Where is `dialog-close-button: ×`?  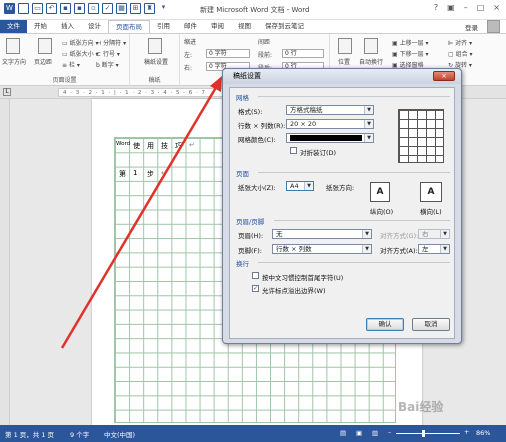
dialog-close-button: × is located at coordinates (444, 76).